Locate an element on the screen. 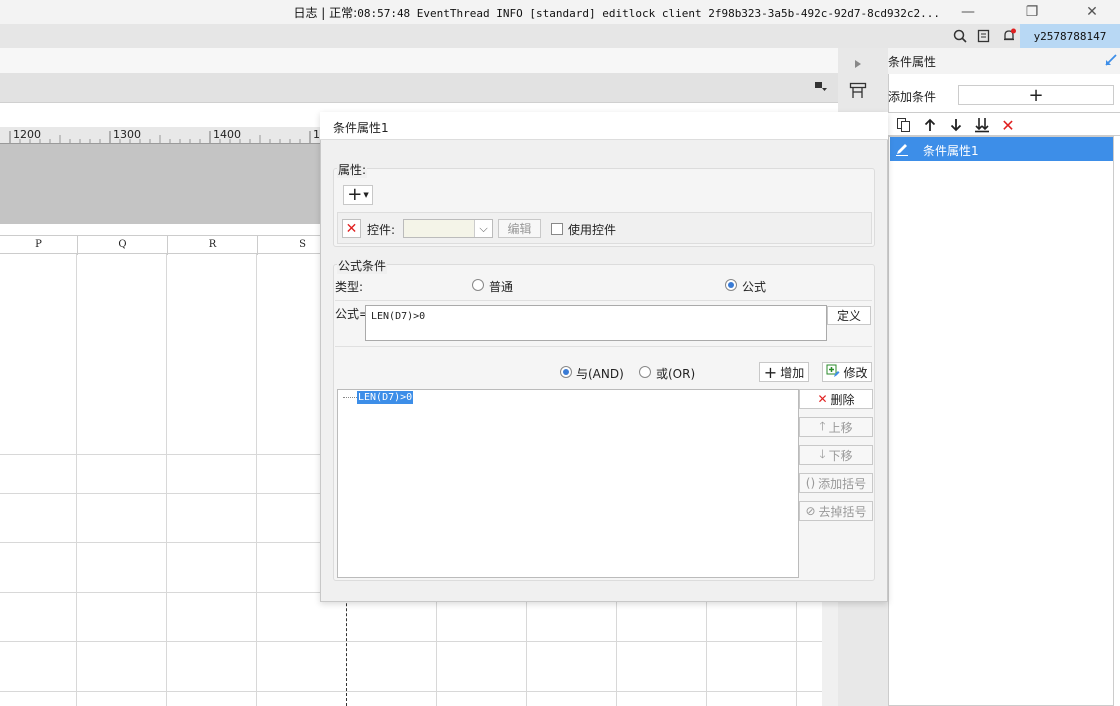 The image size is (1120, 706). username-label: y2578788147 is located at coordinates (1070, 36).